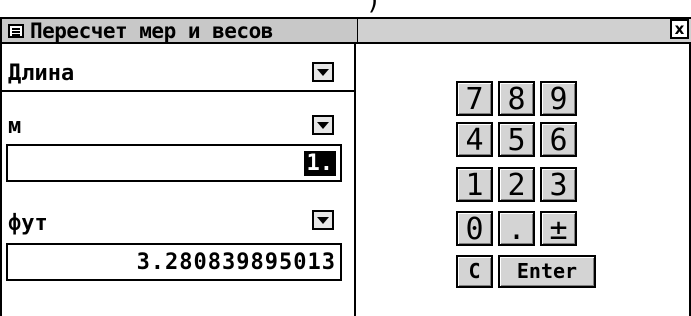 The image size is (691, 316). Describe the element at coordinates (28, 224) in the screenshot. I see `to-unit-select-label: фут` at that location.